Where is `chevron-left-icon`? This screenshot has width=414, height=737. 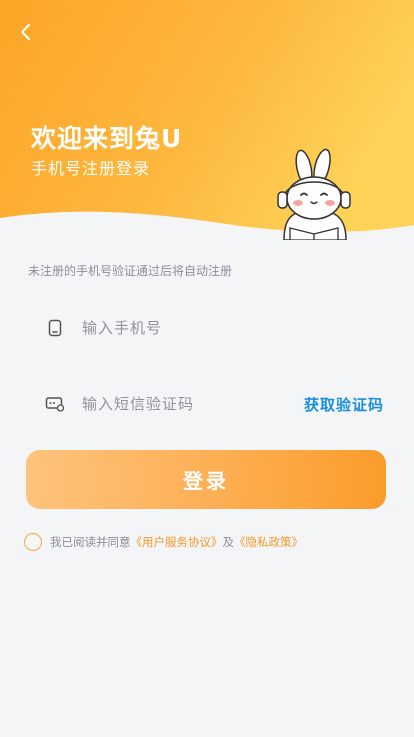
chevron-left-icon is located at coordinates (25, 32).